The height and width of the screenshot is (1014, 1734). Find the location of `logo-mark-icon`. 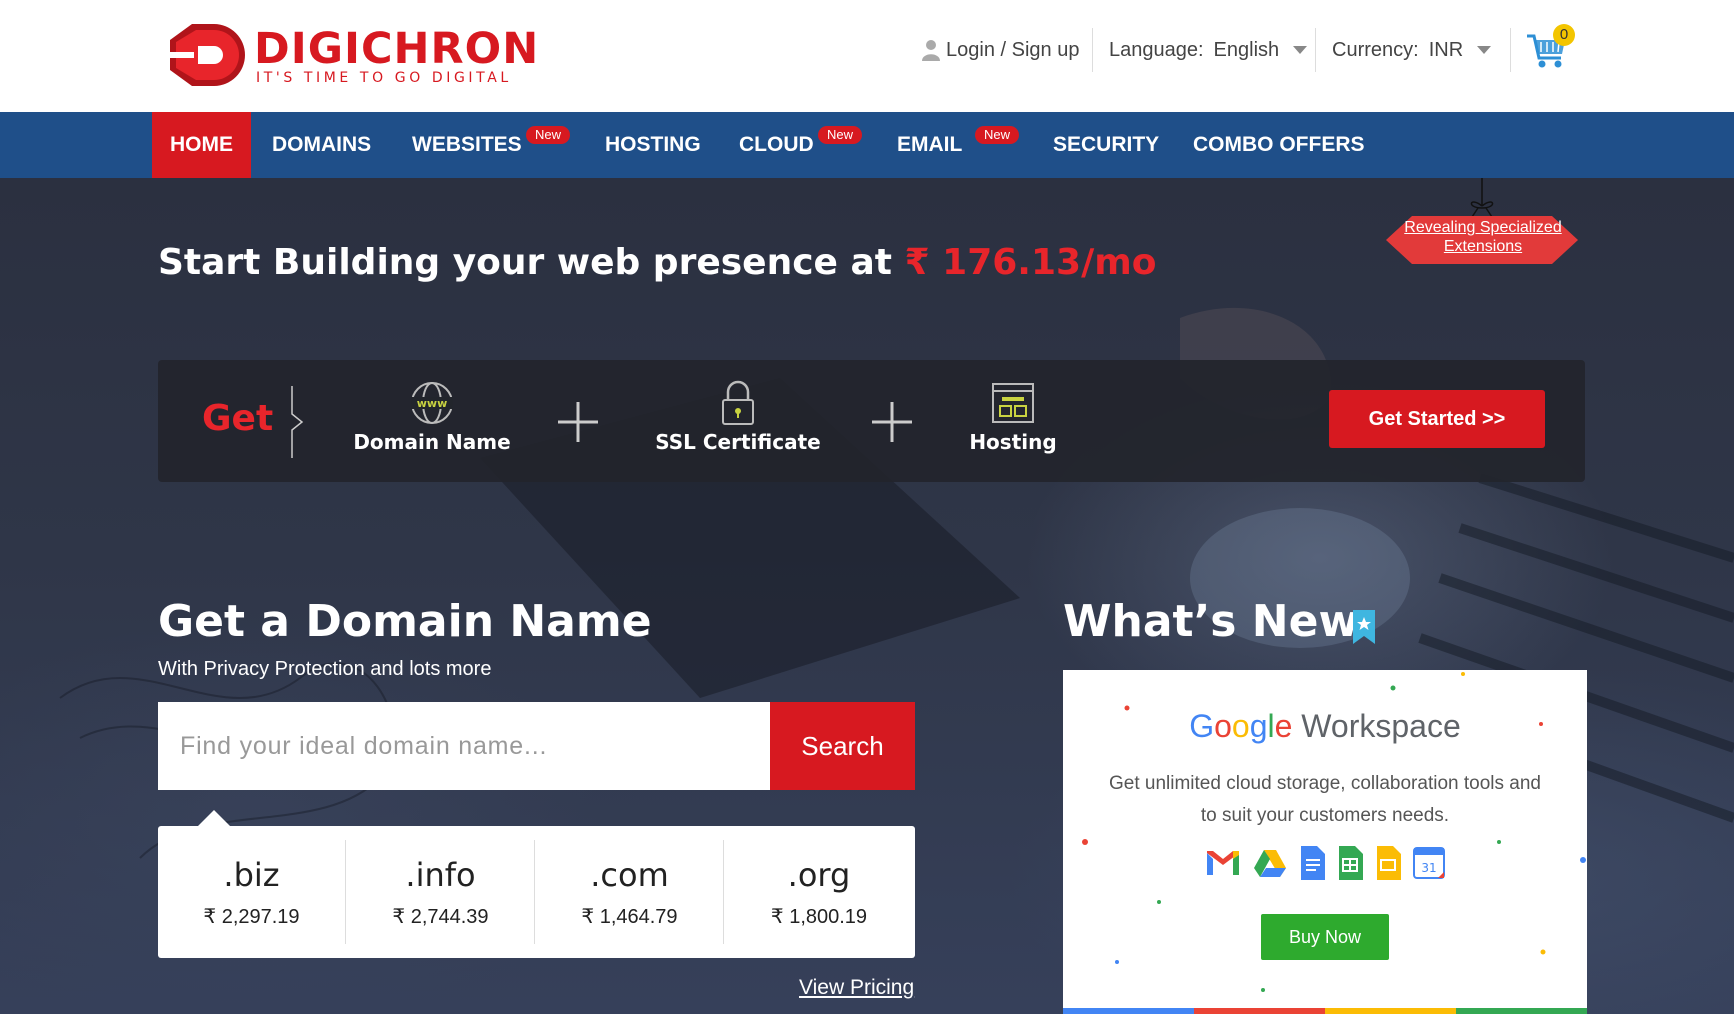

logo-mark-icon is located at coordinates (207, 55).